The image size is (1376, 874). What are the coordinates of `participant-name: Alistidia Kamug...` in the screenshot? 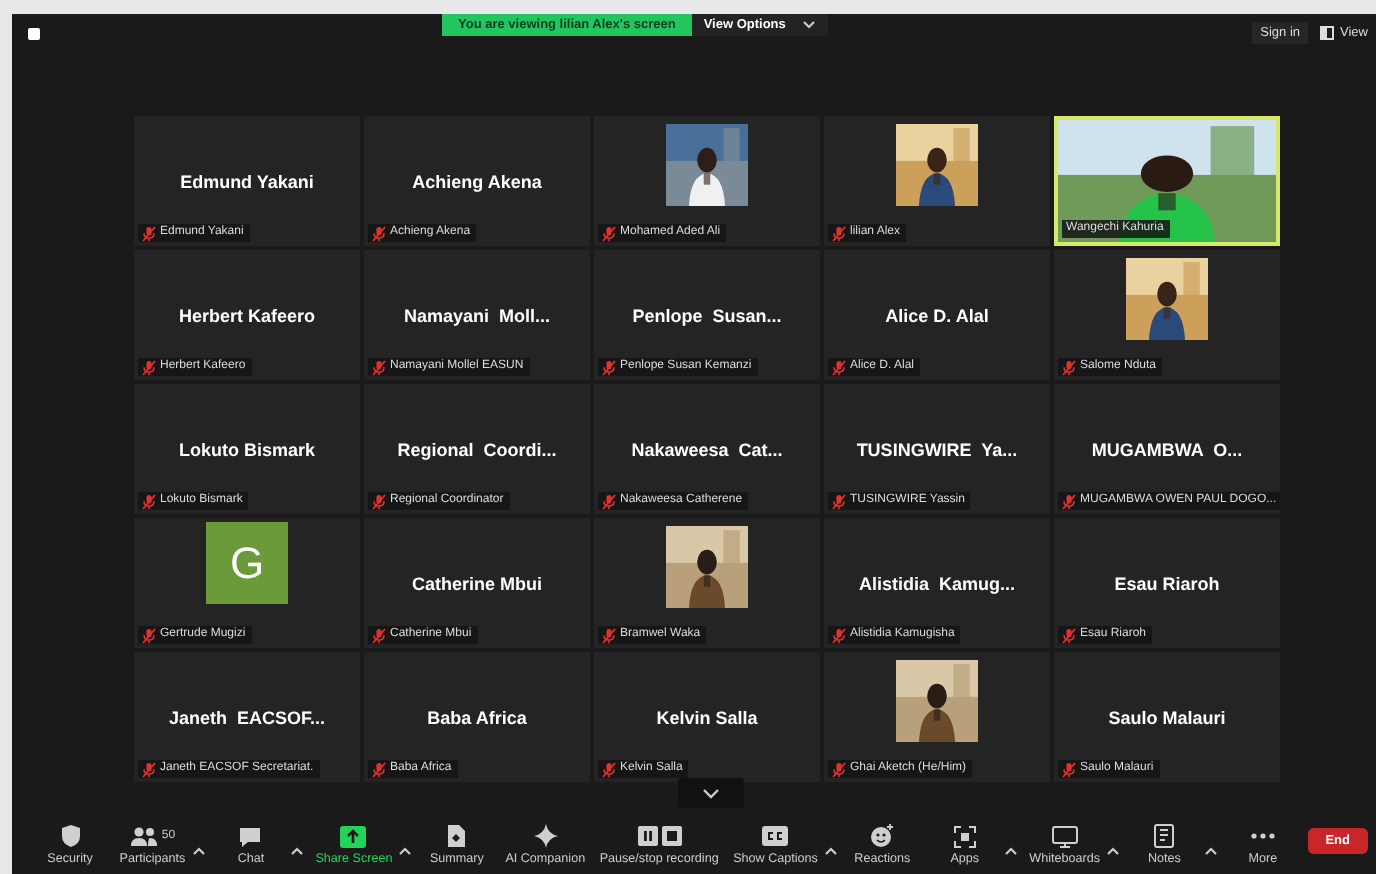 It's located at (936, 583).